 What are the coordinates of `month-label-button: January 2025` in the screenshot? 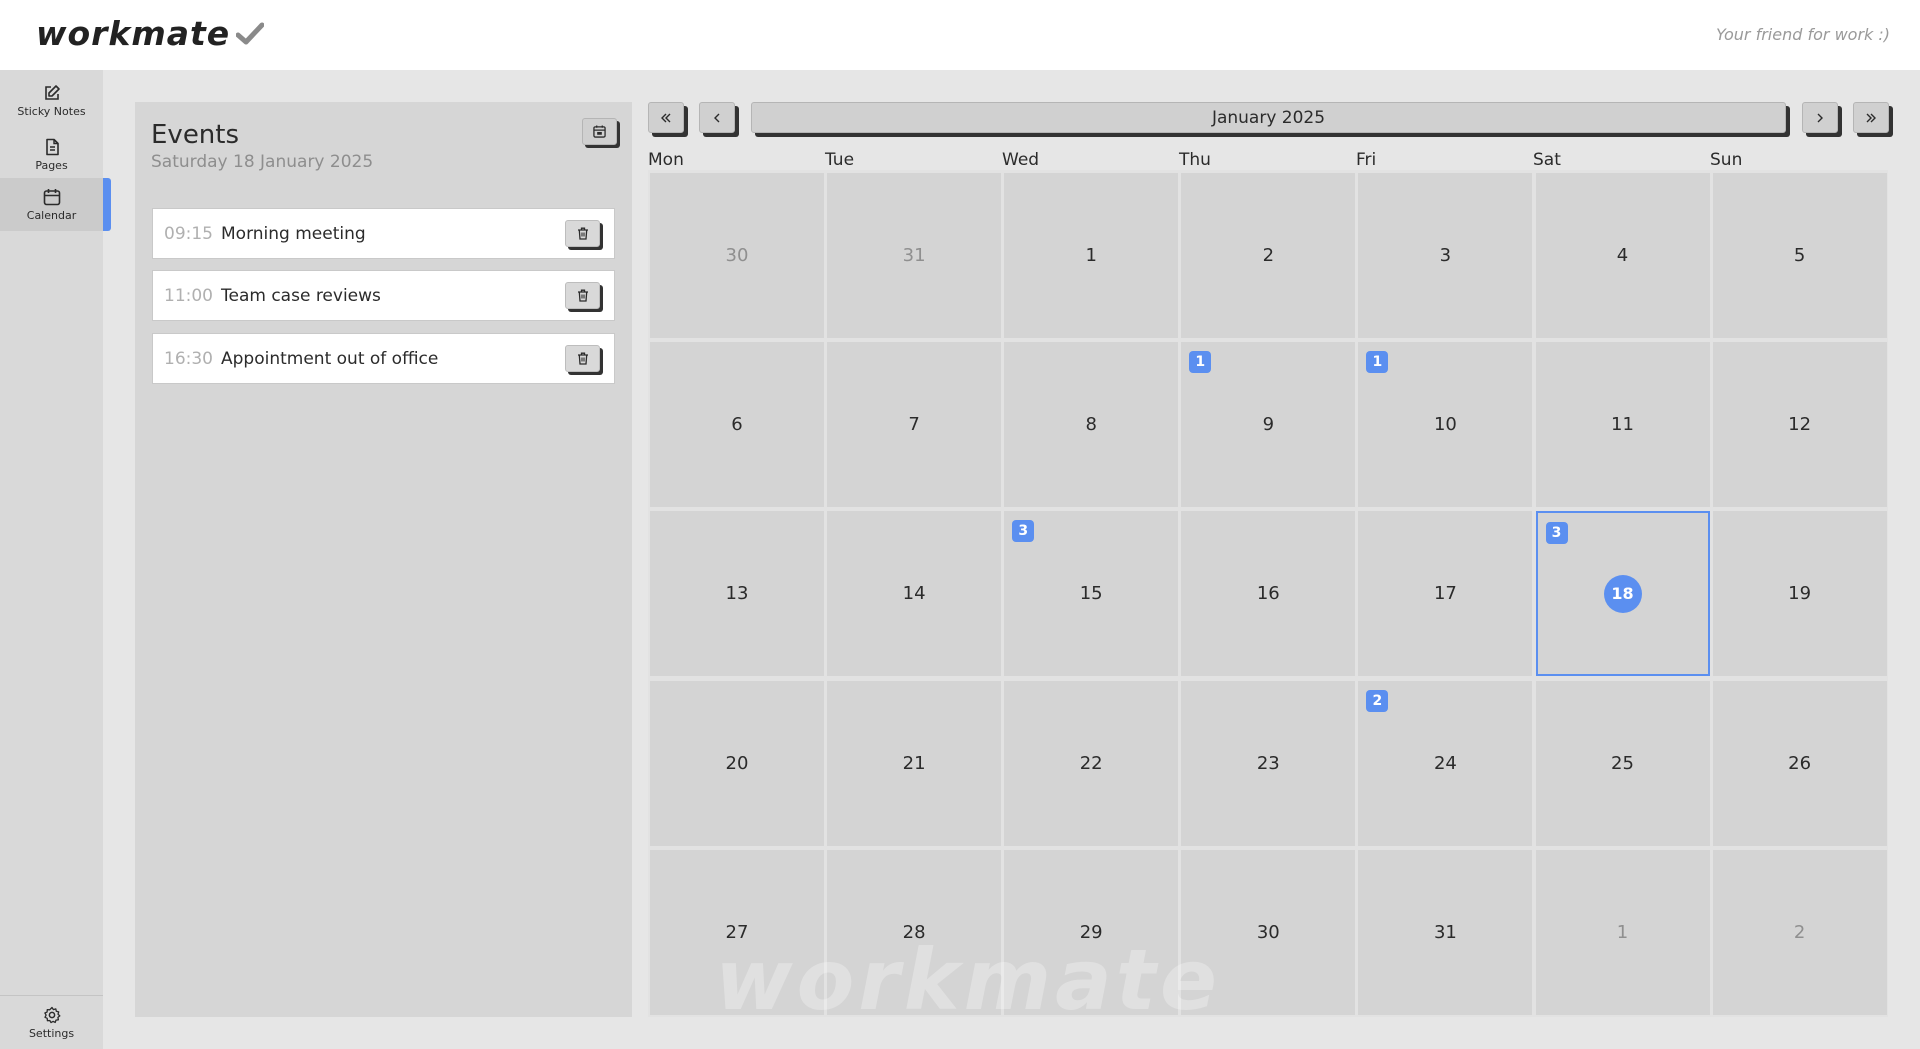 It's located at (1268, 117).